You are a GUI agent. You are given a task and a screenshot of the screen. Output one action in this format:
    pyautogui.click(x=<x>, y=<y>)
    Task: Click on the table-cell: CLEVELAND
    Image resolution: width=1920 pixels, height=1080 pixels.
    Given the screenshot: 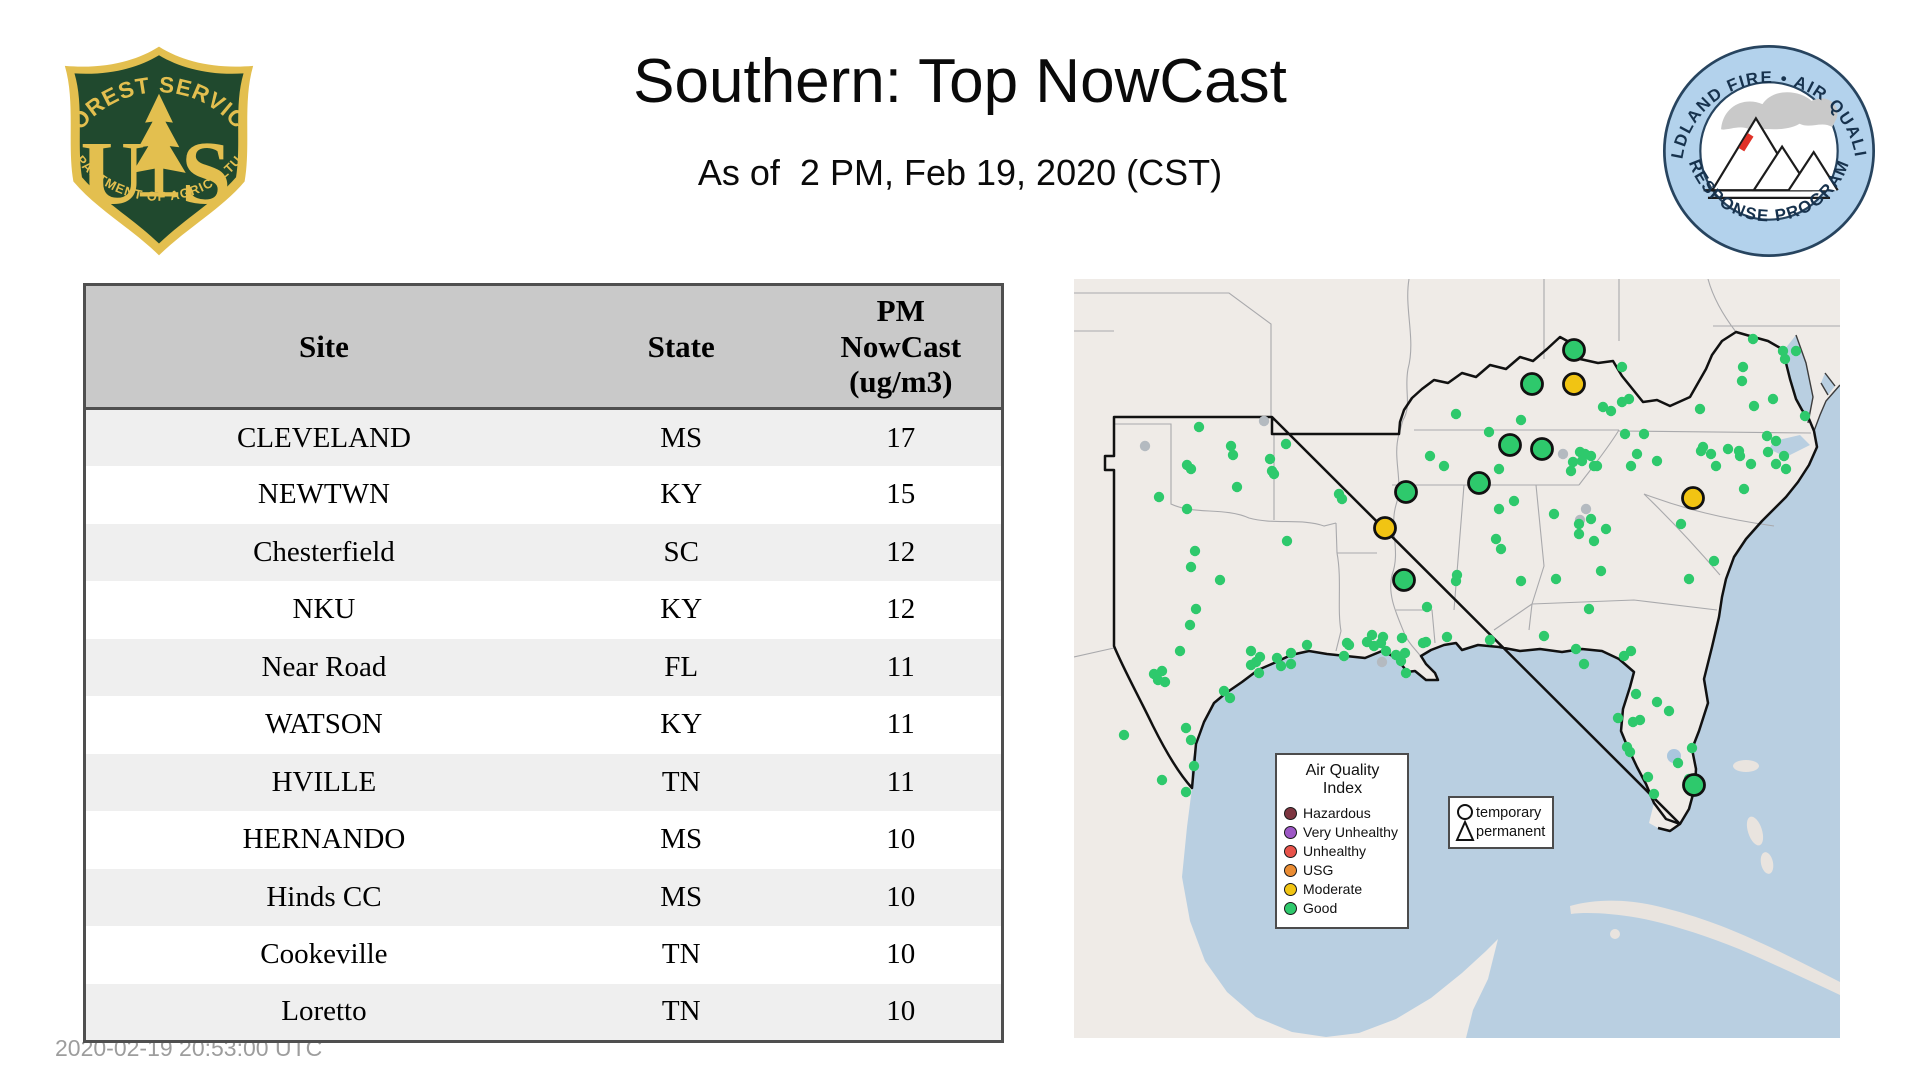 What is the action you would take?
    pyautogui.click(x=323, y=437)
    